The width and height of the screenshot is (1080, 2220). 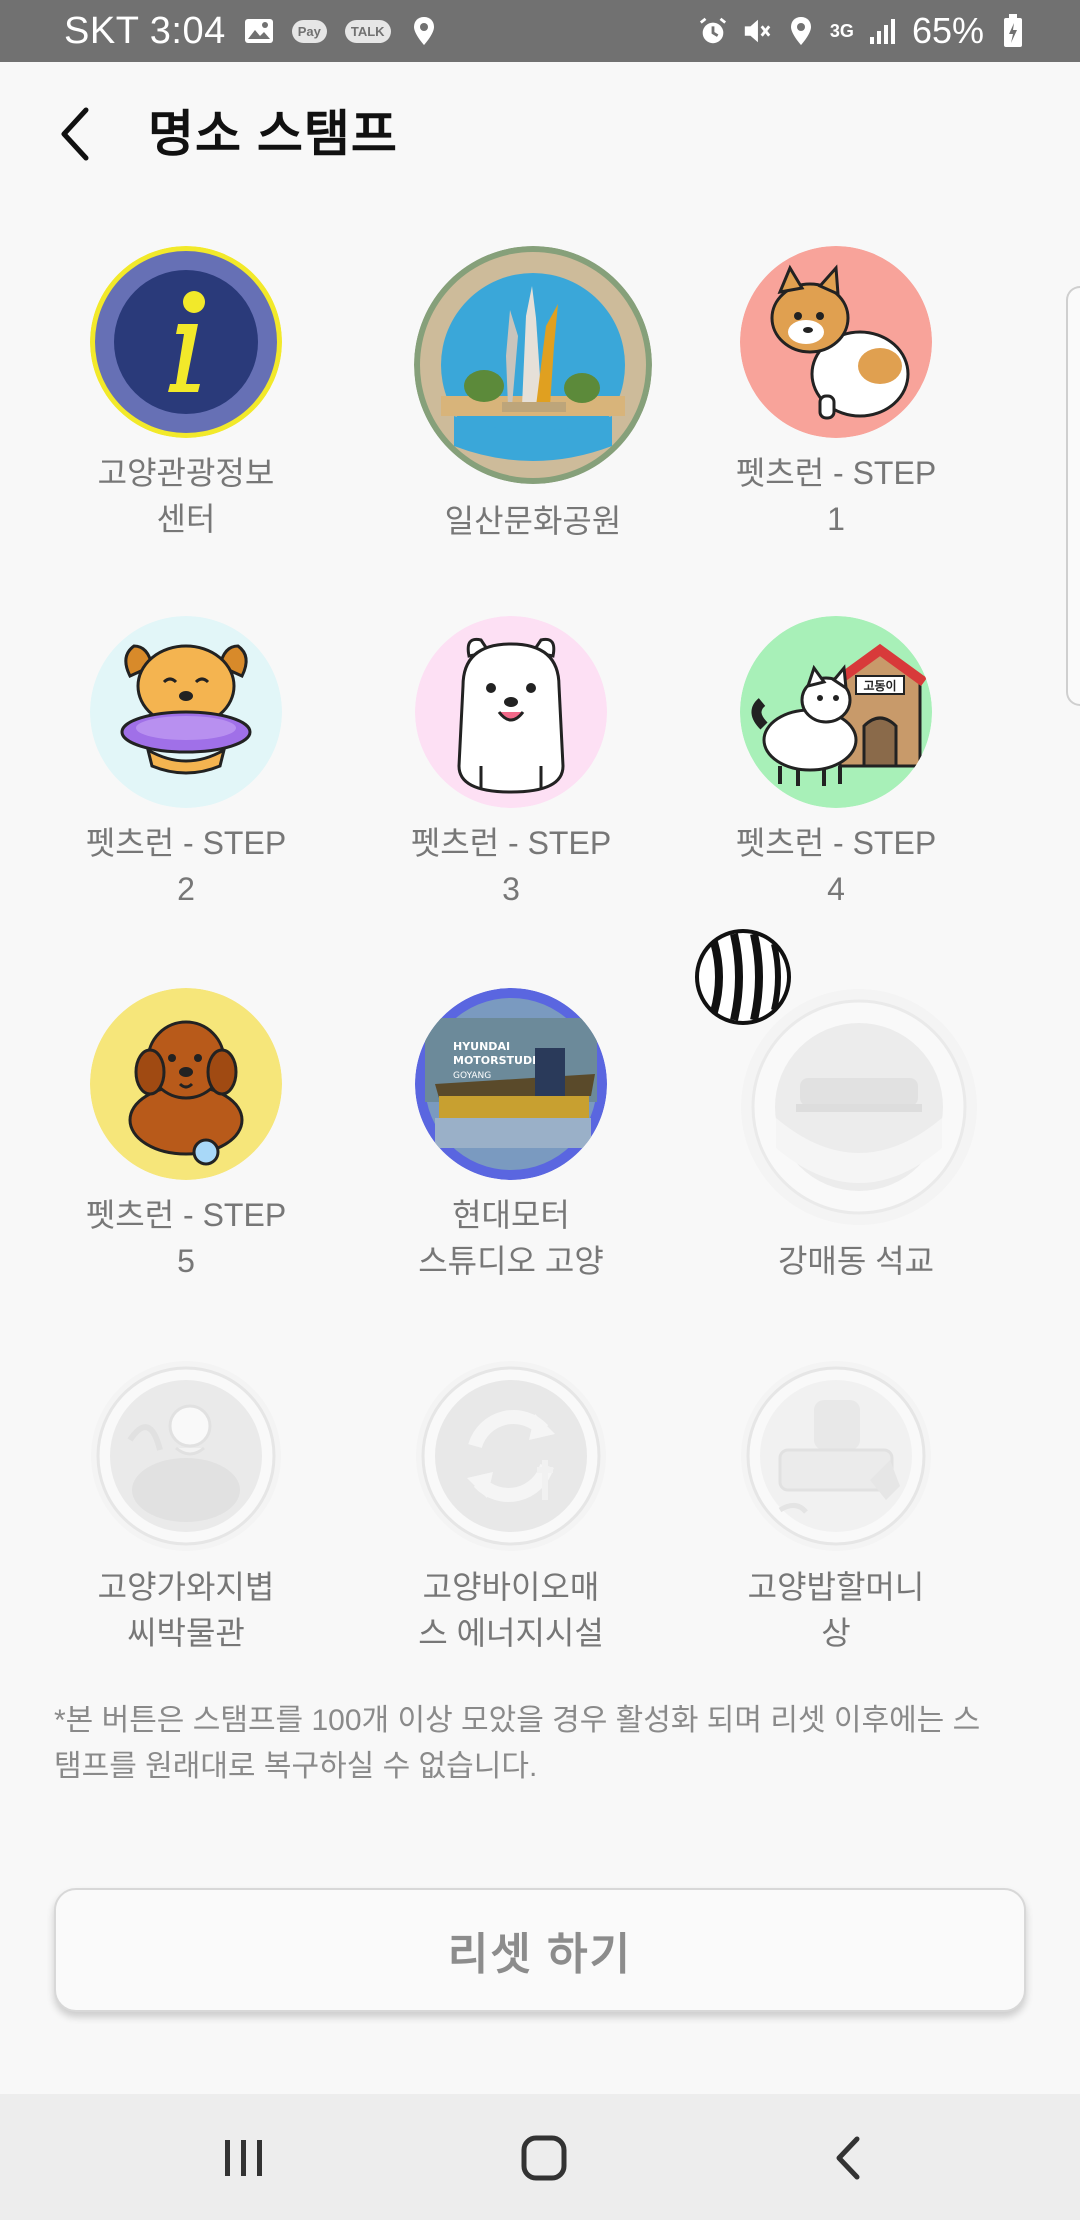 What do you see at coordinates (540, 31) in the screenshot?
I see `status-bar: SKT 3:04 Pay TALK 3G 65%` at bounding box center [540, 31].